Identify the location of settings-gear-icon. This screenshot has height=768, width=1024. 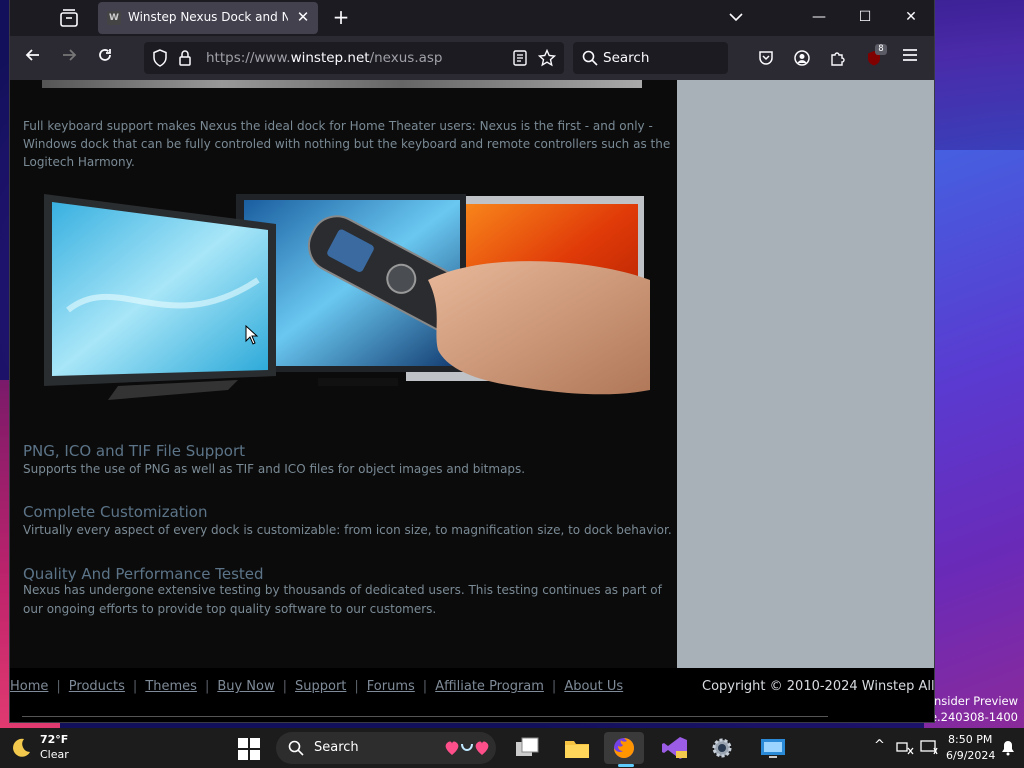
(722, 750).